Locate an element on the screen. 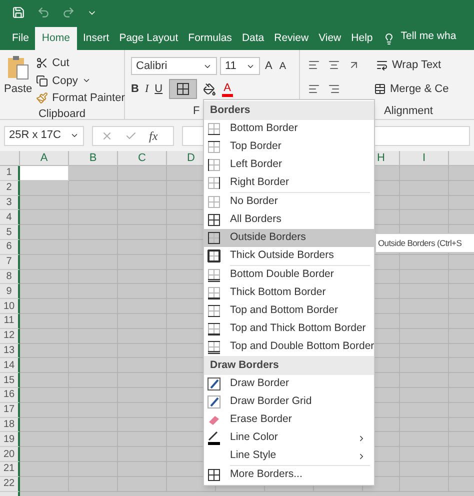 The width and height of the screenshot is (474, 496). menu-item: Right Border is located at coordinates (289, 183).